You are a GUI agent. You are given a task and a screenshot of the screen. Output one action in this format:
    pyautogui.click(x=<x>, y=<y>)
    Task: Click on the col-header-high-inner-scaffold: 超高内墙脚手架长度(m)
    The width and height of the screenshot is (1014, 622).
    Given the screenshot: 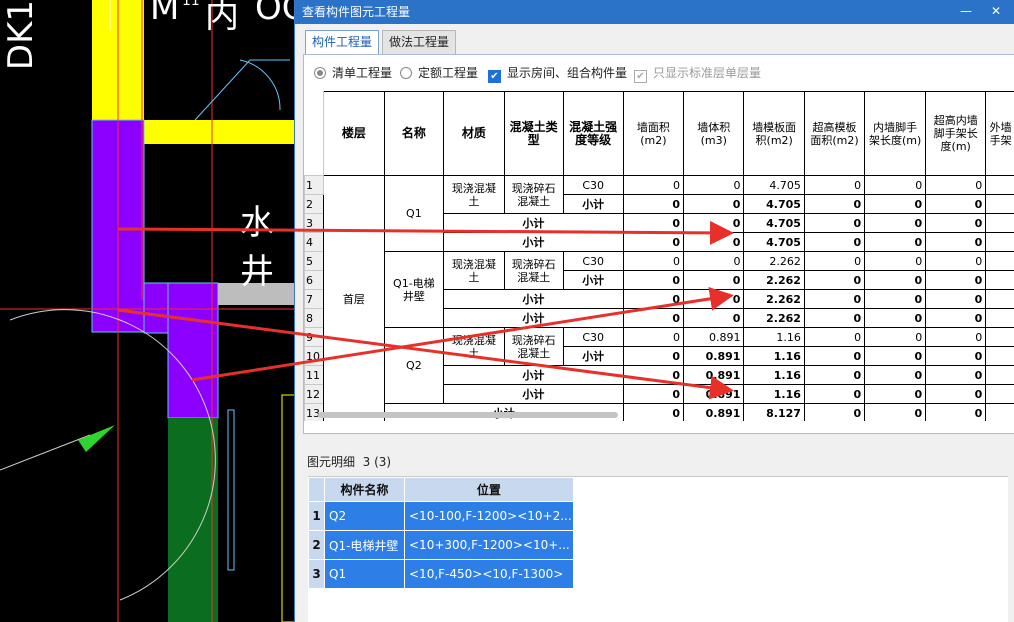 What is the action you would take?
    pyautogui.click(x=956, y=133)
    